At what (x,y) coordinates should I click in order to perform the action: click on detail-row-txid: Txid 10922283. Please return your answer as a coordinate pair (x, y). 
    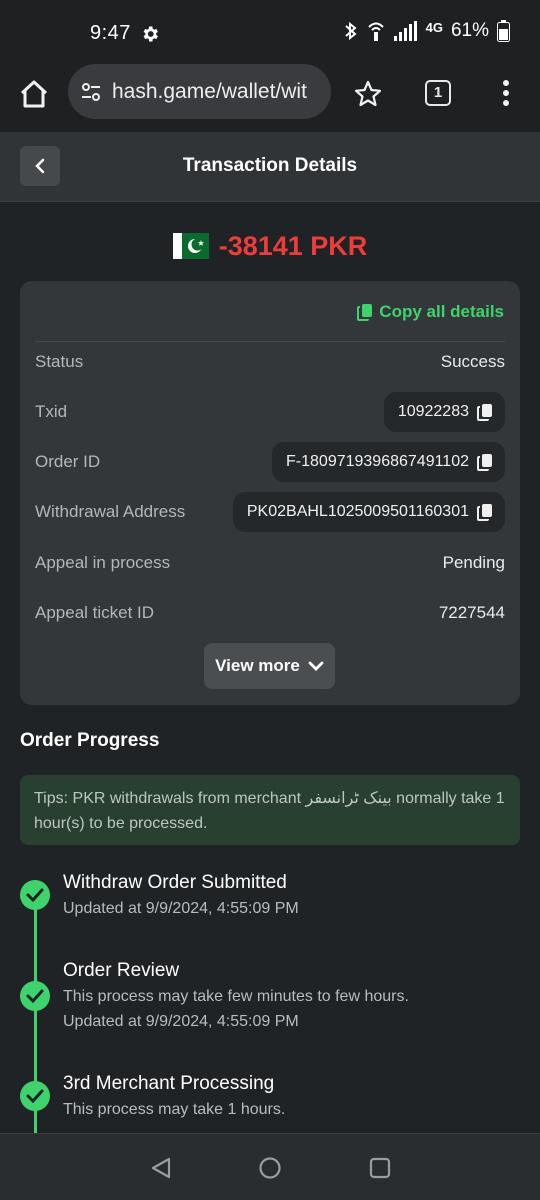
    Looking at the image, I should click on (270, 412).